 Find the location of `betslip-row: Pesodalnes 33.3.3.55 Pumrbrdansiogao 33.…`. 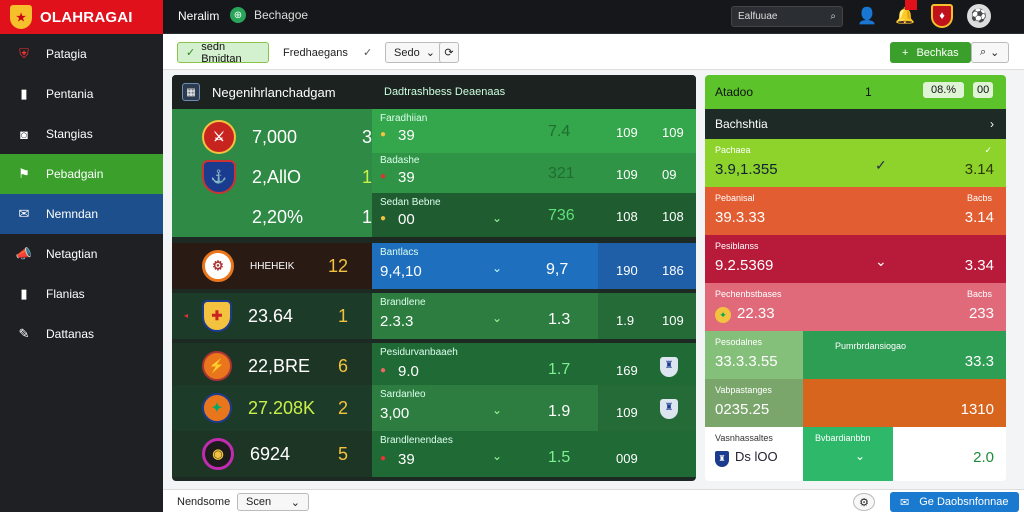

betslip-row: Pesodalnes 33.3.3.55 Pumrbrdansiogao 33.… is located at coordinates (855, 355).